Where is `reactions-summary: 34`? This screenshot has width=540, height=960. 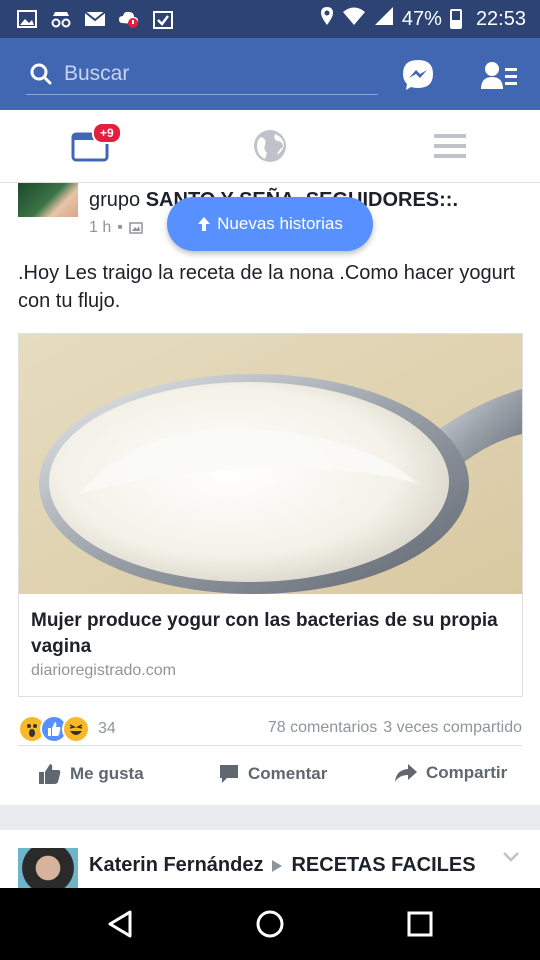 reactions-summary: 34 is located at coordinates (67, 729).